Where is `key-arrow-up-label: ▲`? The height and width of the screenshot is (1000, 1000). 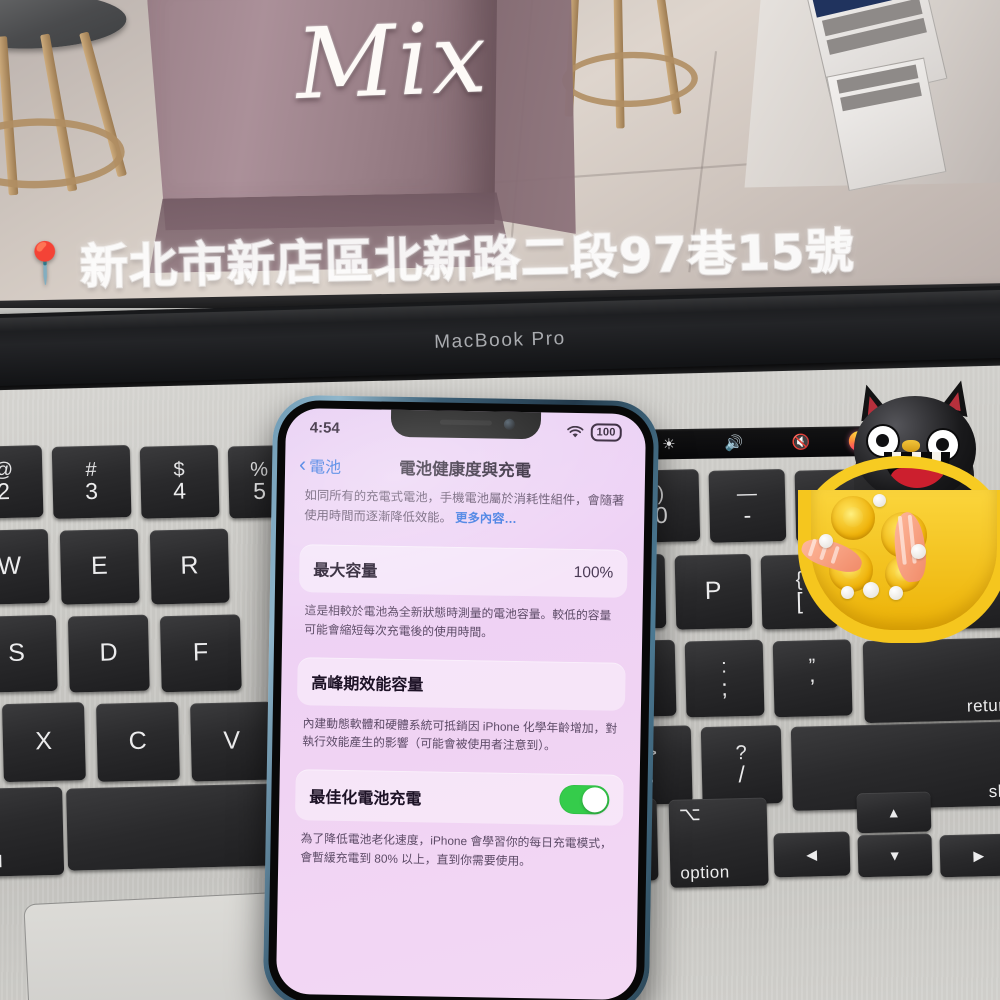 key-arrow-up-label: ▲ is located at coordinates (894, 812).